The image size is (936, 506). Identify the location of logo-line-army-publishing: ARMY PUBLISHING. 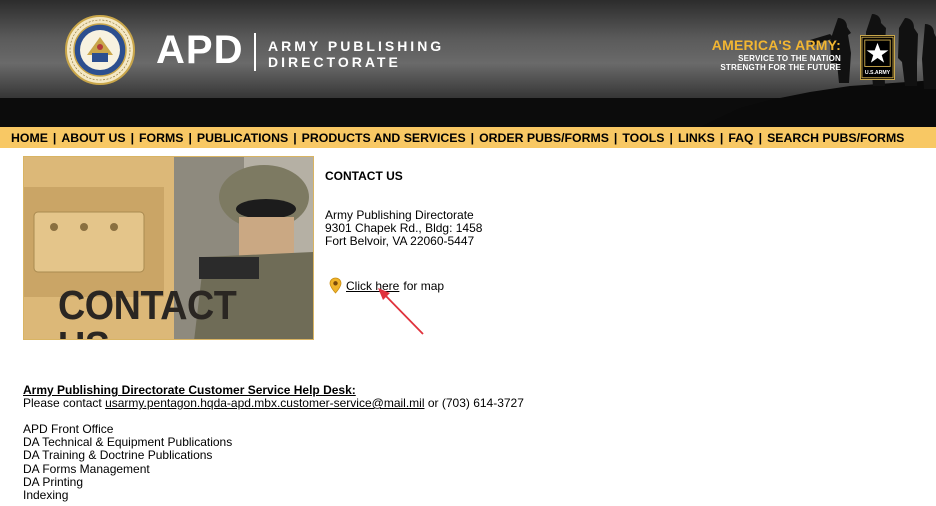
(356, 46).